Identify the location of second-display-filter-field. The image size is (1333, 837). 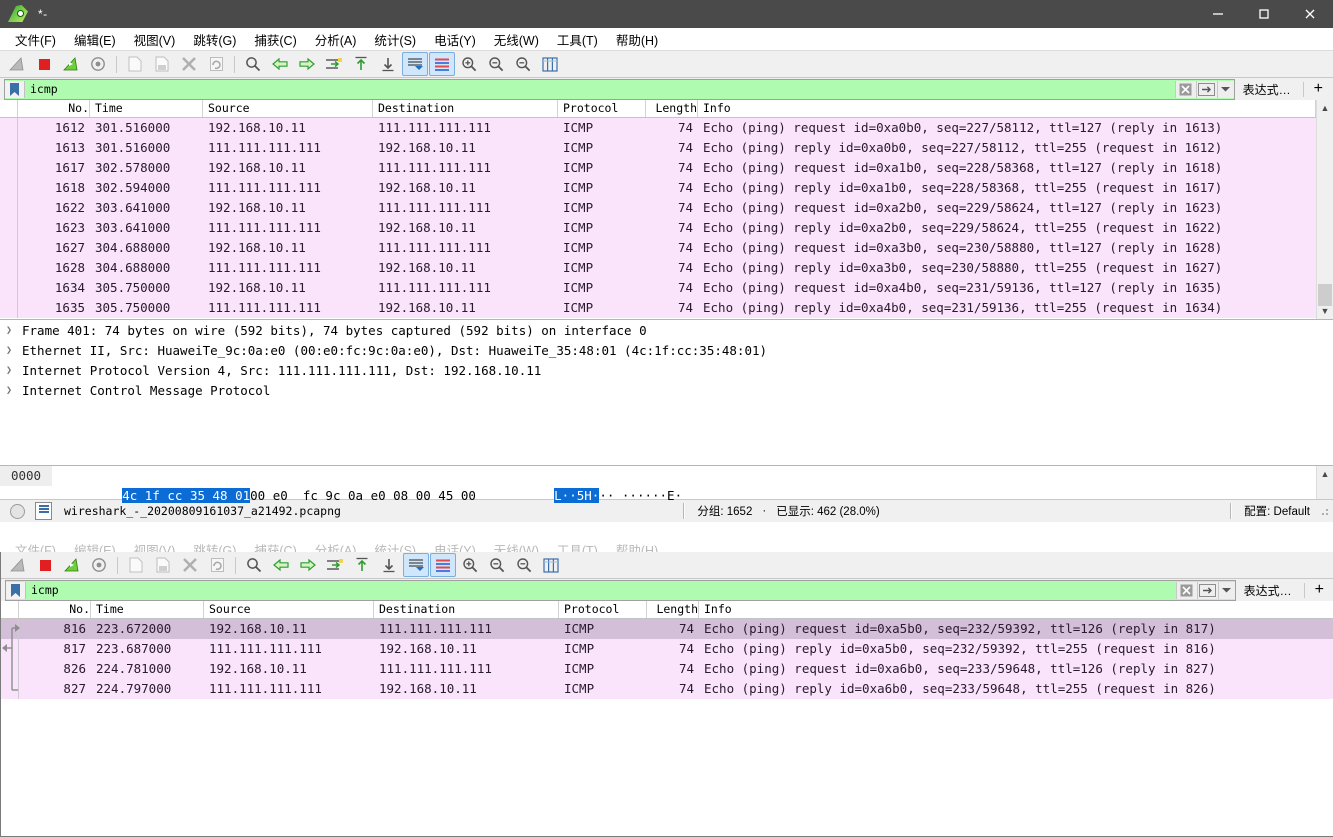
(620, 590).